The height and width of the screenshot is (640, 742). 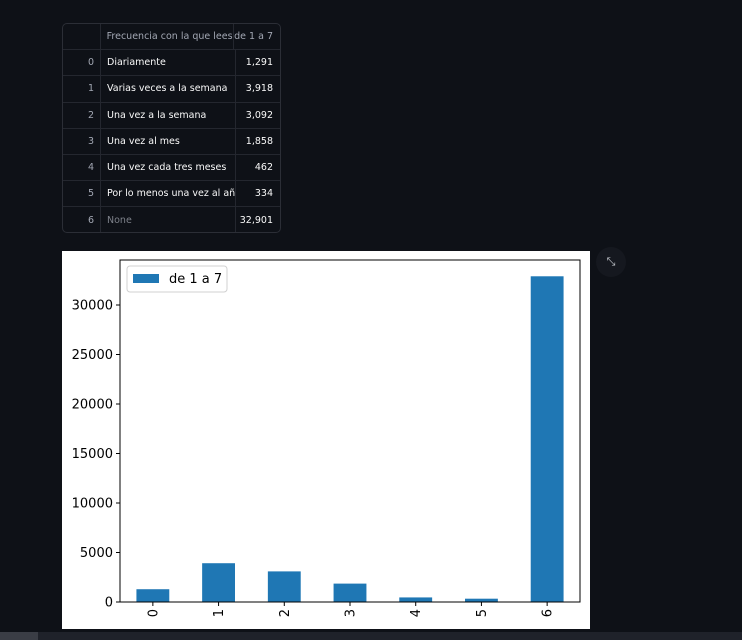 What do you see at coordinates (168, 219) in the screenshot?
I see `row-label: None` at bounding box center [168, 219].